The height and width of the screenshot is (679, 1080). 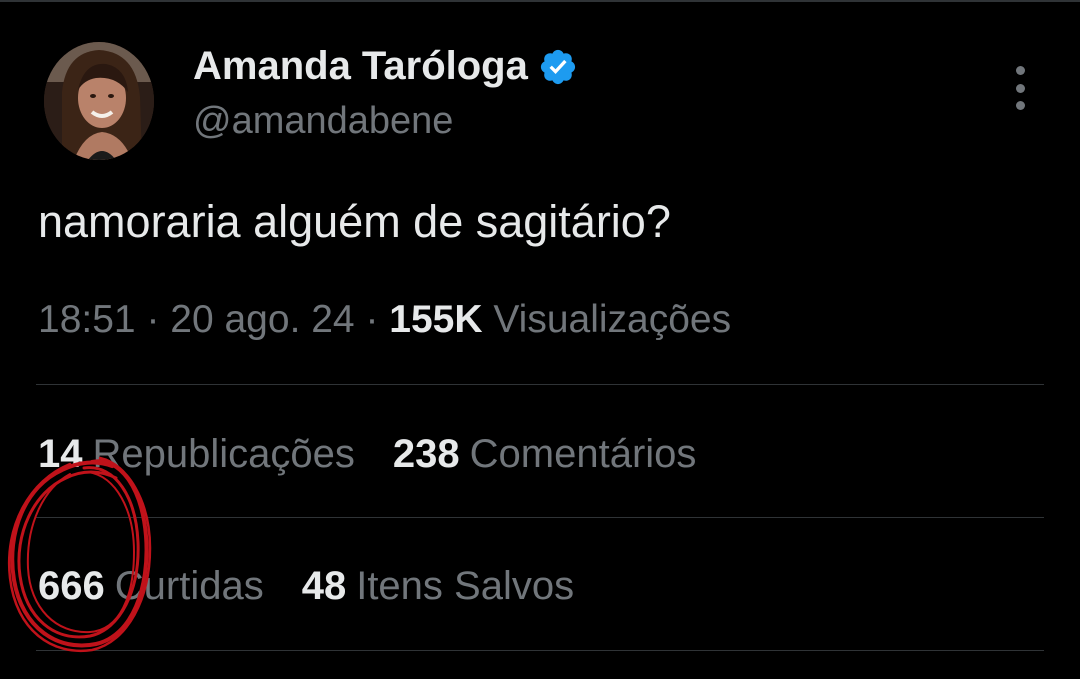 I want to click on more-options-icon, so click(x=1020, y=88).